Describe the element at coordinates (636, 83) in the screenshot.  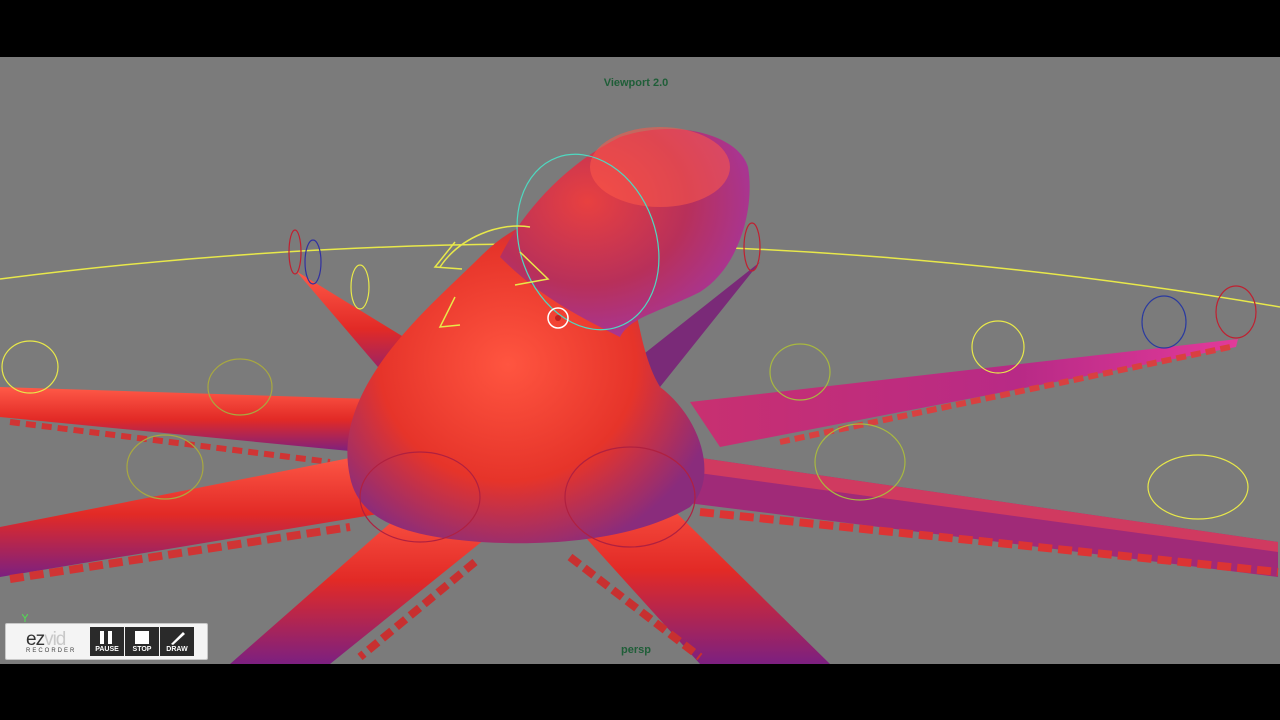
I see `viewport-title: Viewport 2.0` at that location.